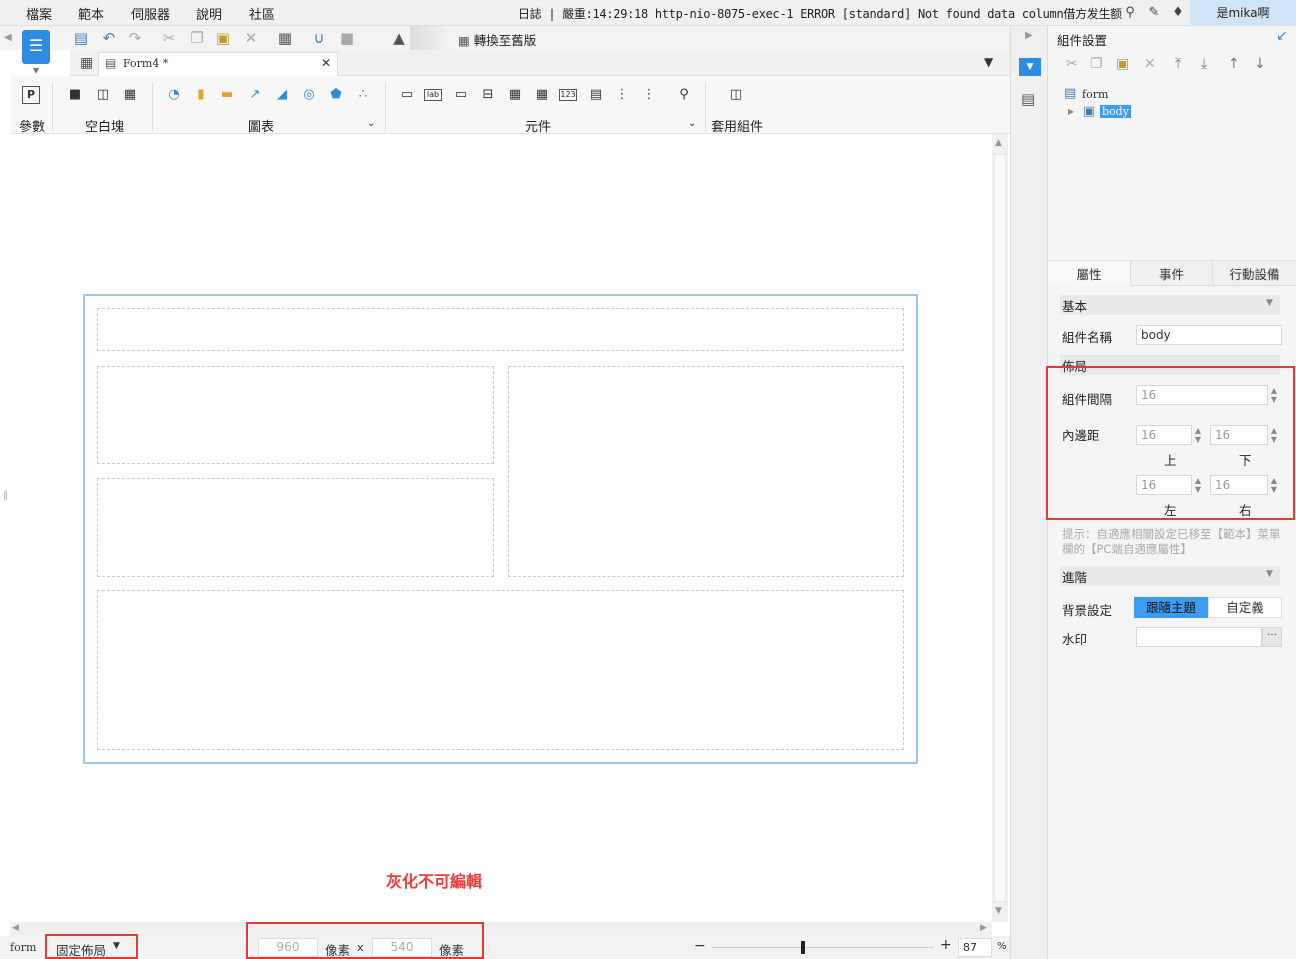  Describe the element at coordinates (209, 13) in the screenshot. I see `menu-help: 說明` at that location.